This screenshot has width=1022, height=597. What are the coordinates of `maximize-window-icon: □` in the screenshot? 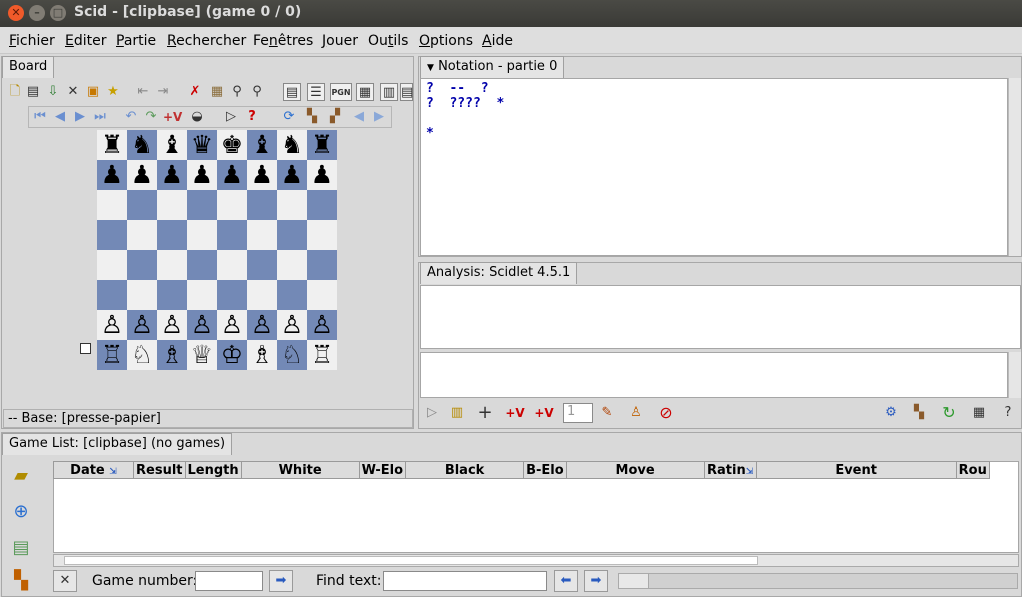 It's located at (58, 13).